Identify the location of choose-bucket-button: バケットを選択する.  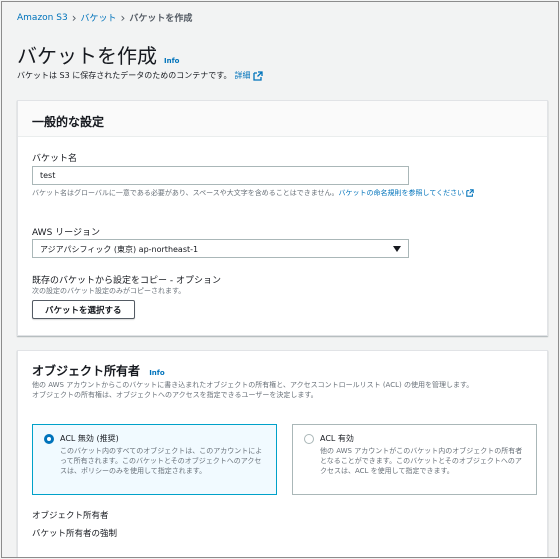
(83, 309).